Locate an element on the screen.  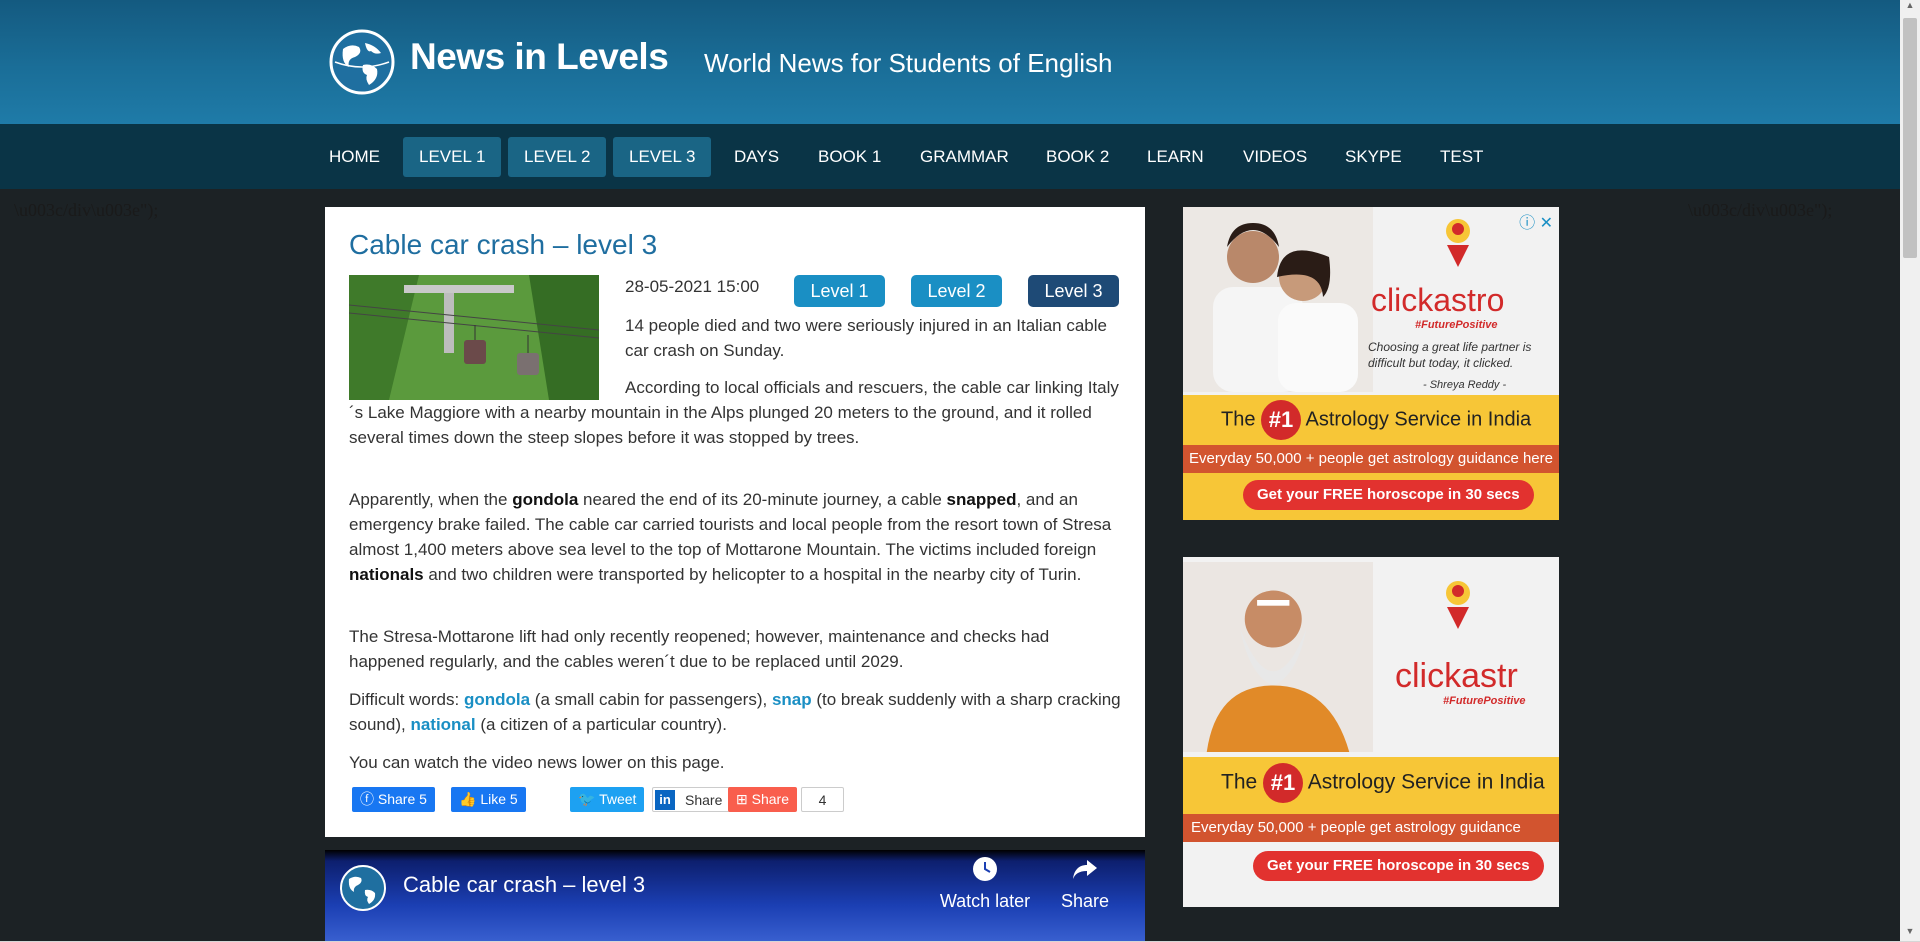
linkedin-share-button: in Share is located at coordinates (692, 799).